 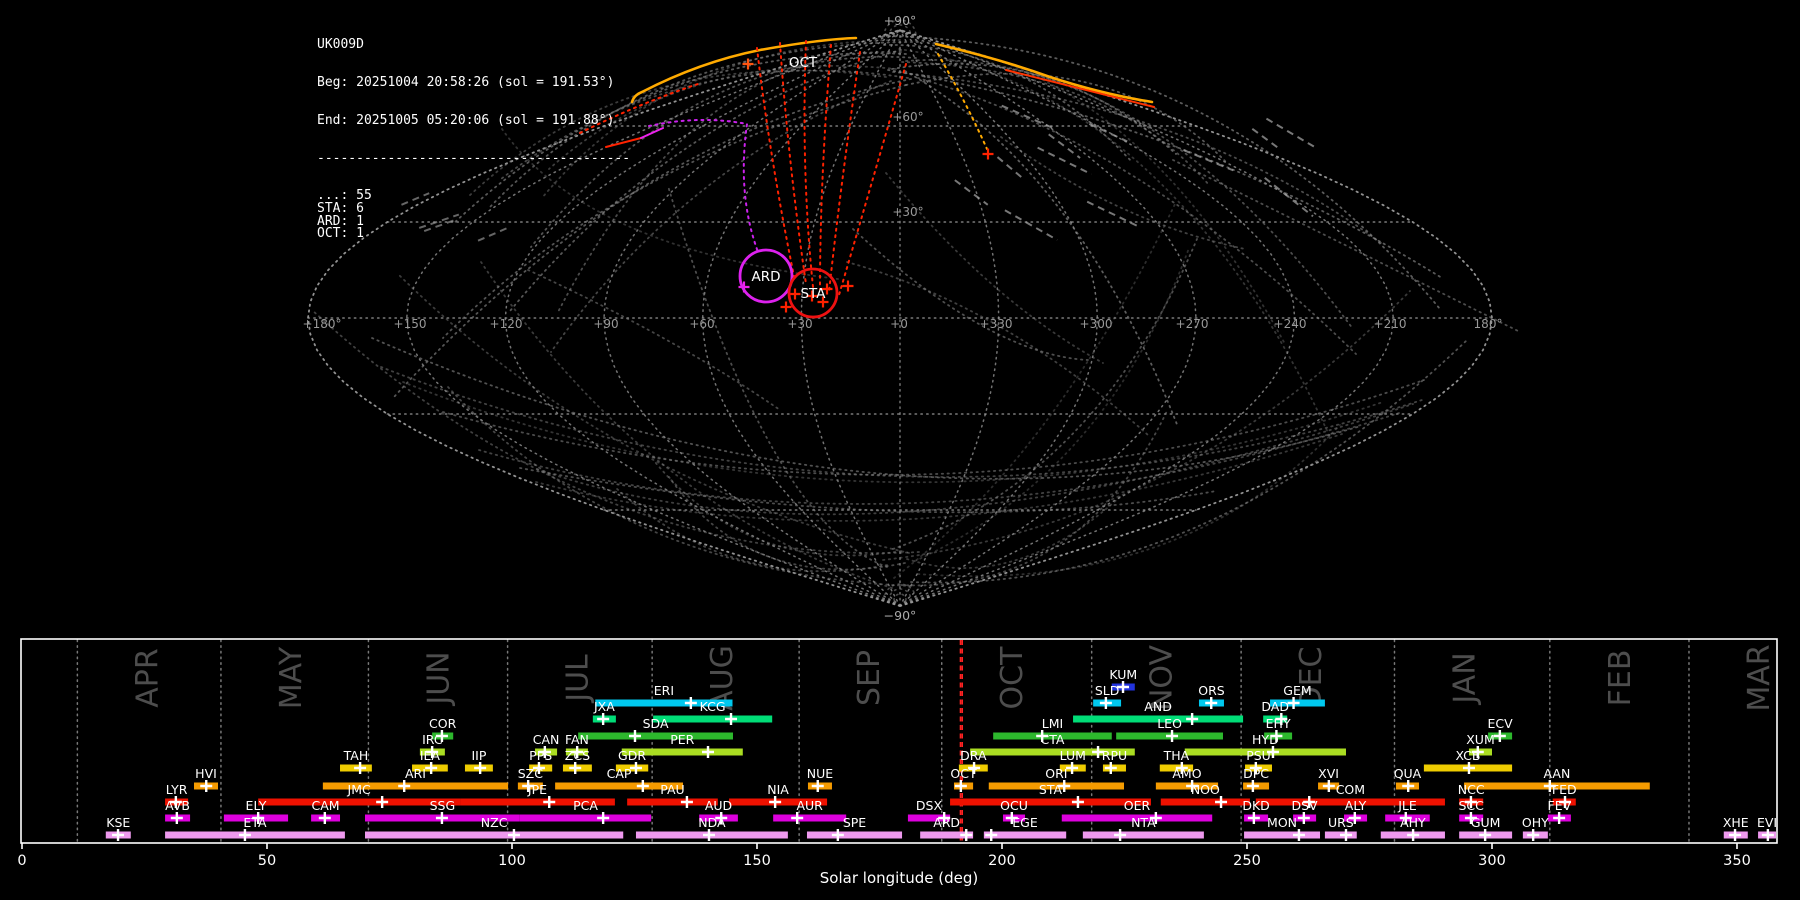 I want to click on shower-code-label: DPC, so click(x=1256, y=773).